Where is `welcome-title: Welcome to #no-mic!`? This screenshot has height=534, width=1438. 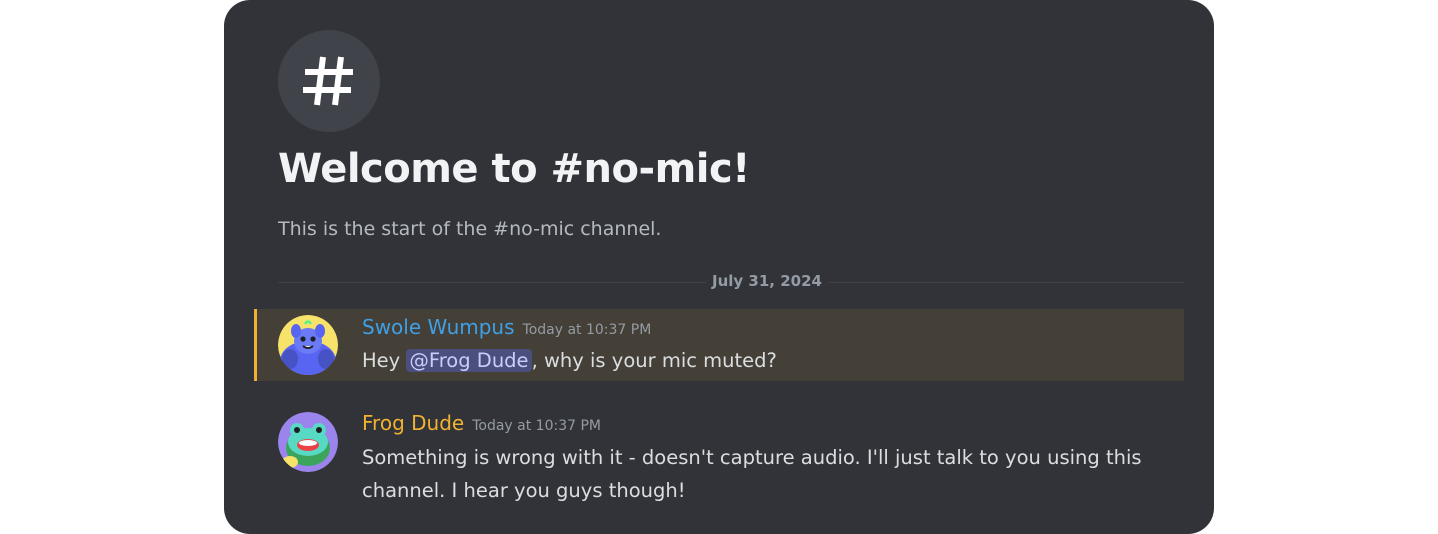
welcome-title: Welcome to #no-mic! is located at coordinates (514, 169).